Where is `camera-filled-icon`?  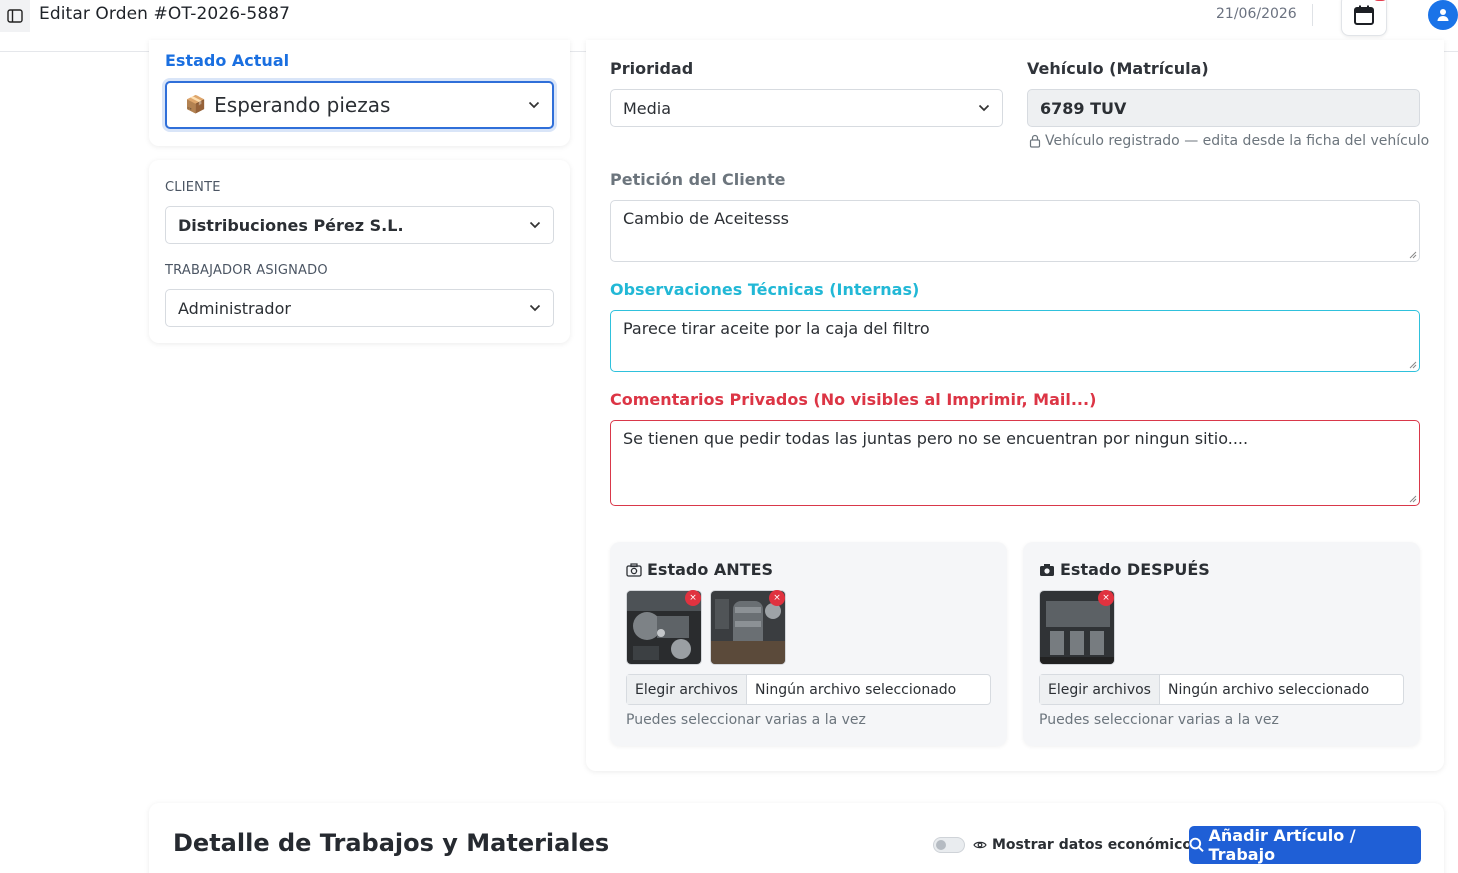
camera-filled-icon is located at coordinates (1047, 569).